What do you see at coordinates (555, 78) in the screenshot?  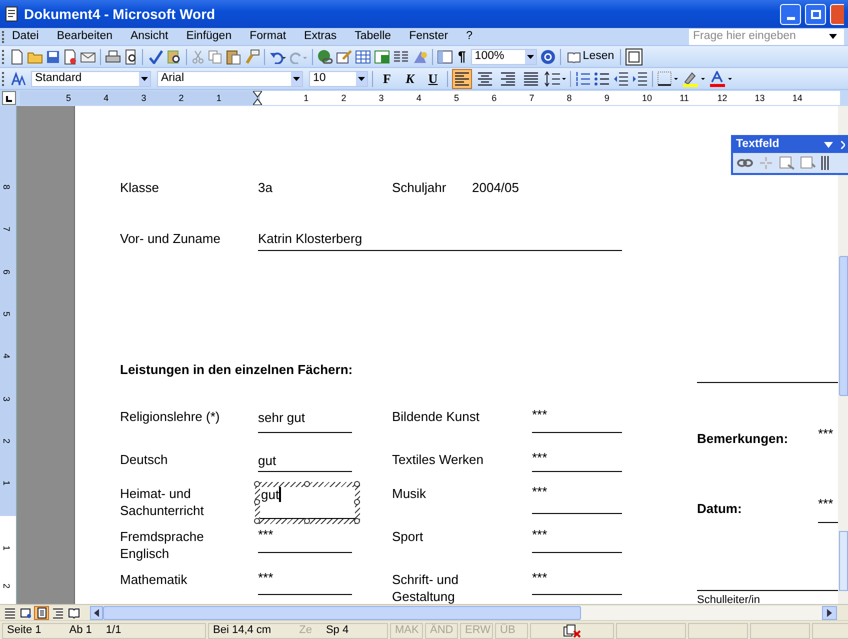 I see `line-spacing-icon` at bounding box center [555, 78].